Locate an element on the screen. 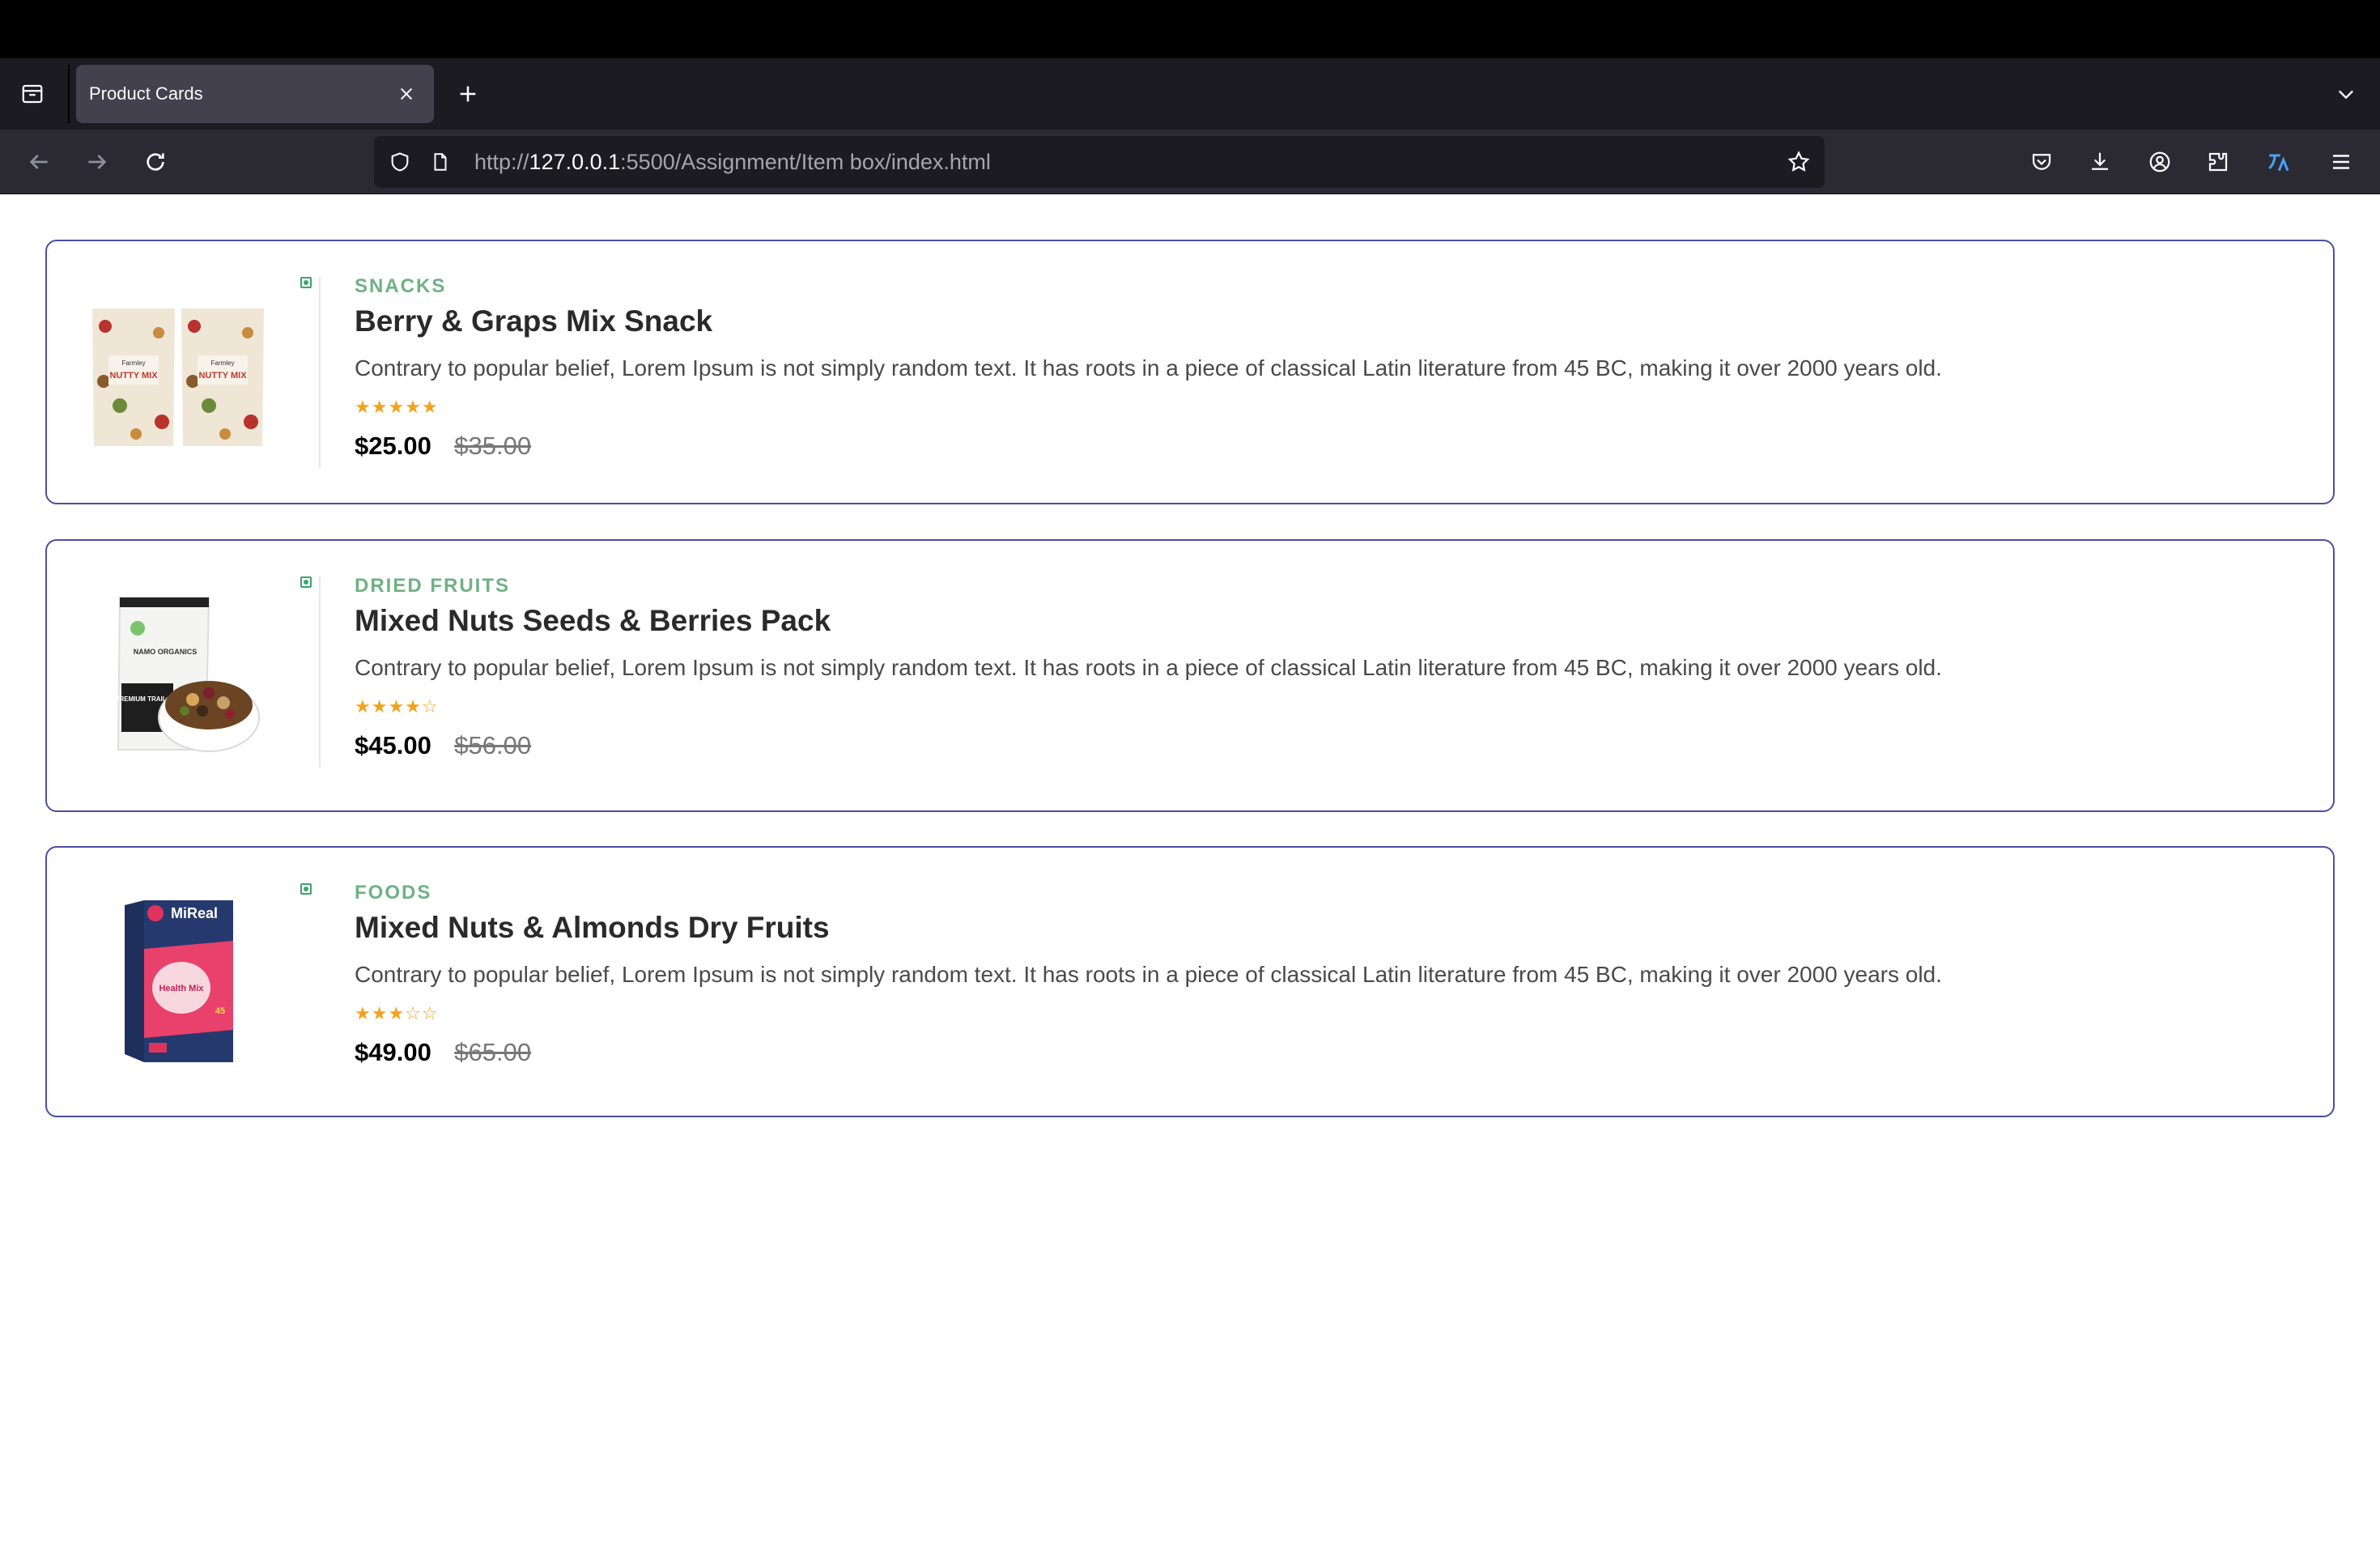 The image size is (2380, 1548). bookmark-star-icon is located at coordinates (1799, 161).